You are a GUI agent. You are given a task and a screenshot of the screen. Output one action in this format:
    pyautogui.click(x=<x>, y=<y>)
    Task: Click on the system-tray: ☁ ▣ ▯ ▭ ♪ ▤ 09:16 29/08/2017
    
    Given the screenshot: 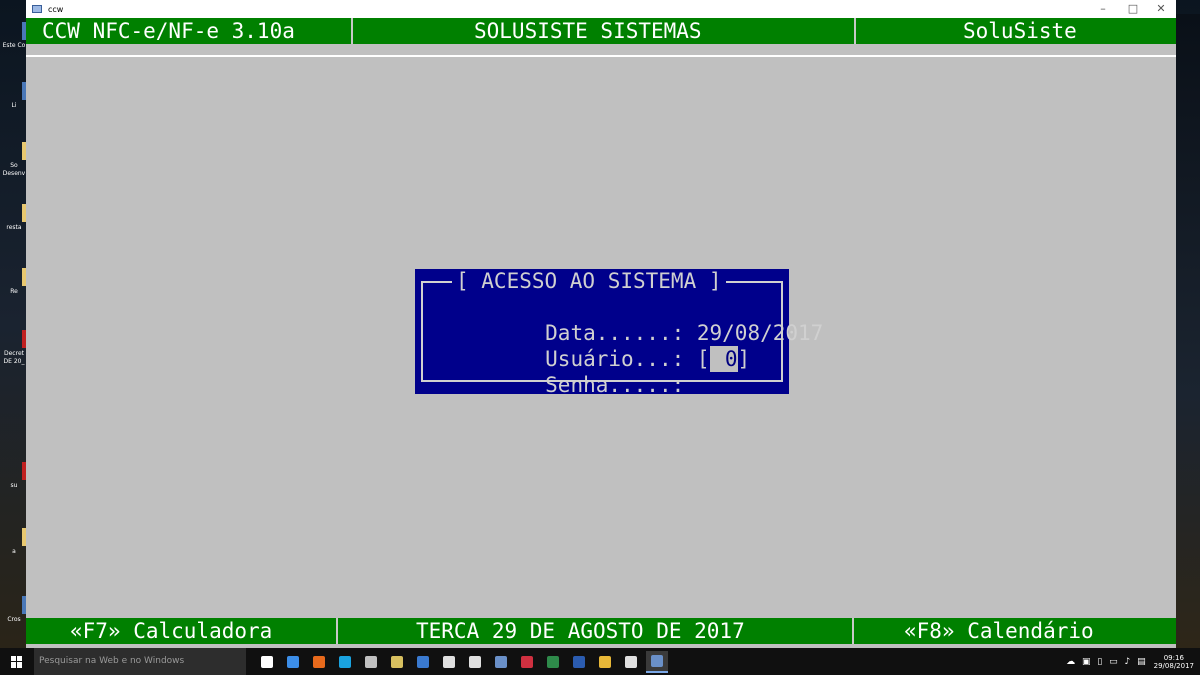 What is the action you would take?
    pyautogui.click(x=1133, y=661)
    